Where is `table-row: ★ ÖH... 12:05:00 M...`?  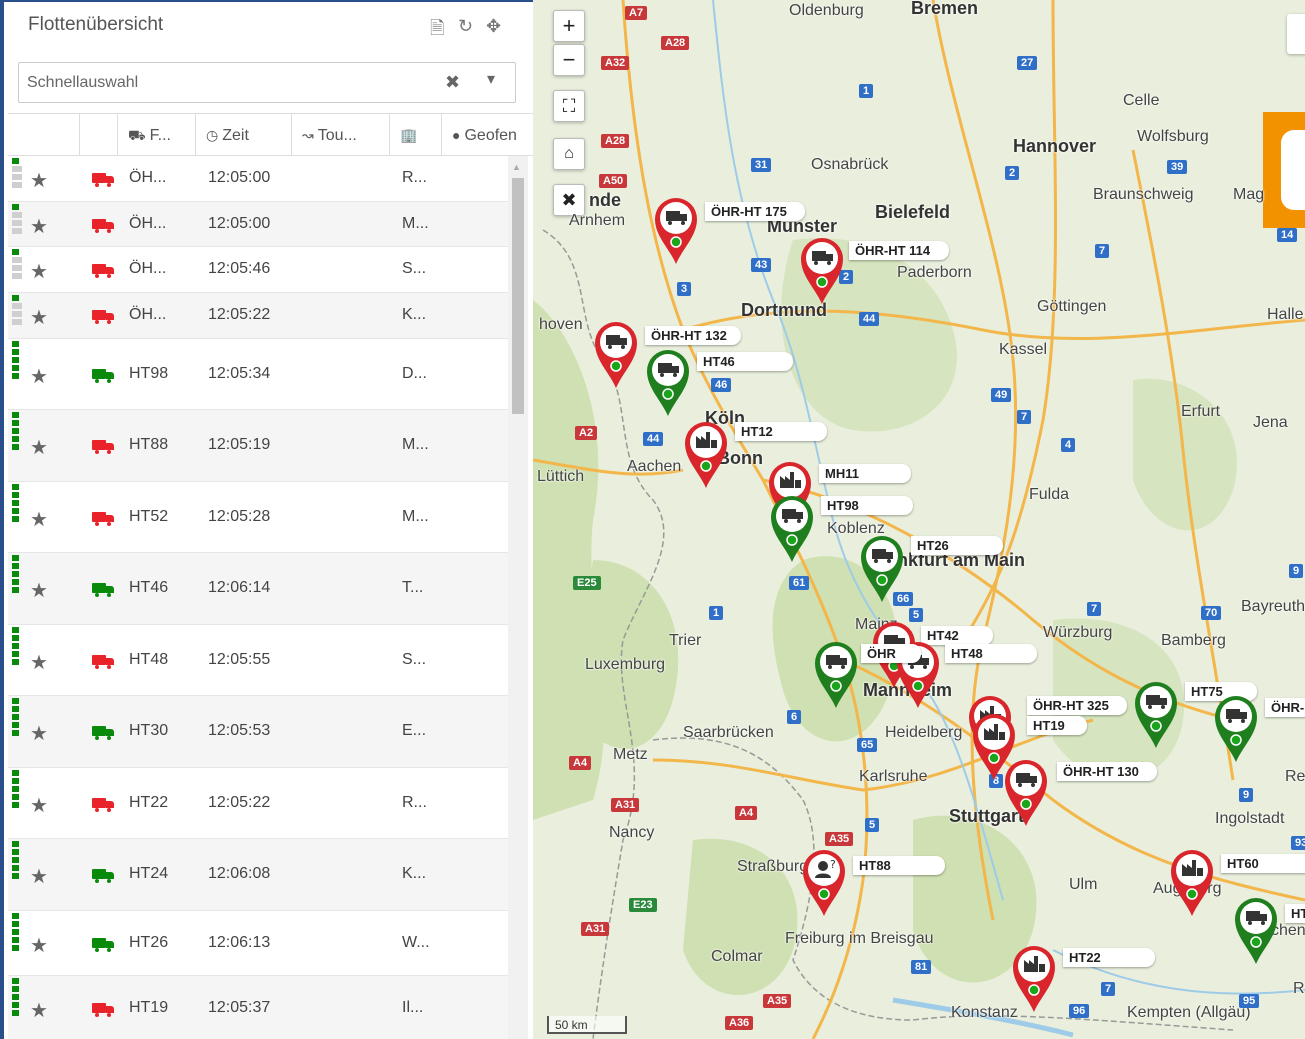 table-row: ★ ÖH... 12:05:00 M... is located at coordinates (258, 224).